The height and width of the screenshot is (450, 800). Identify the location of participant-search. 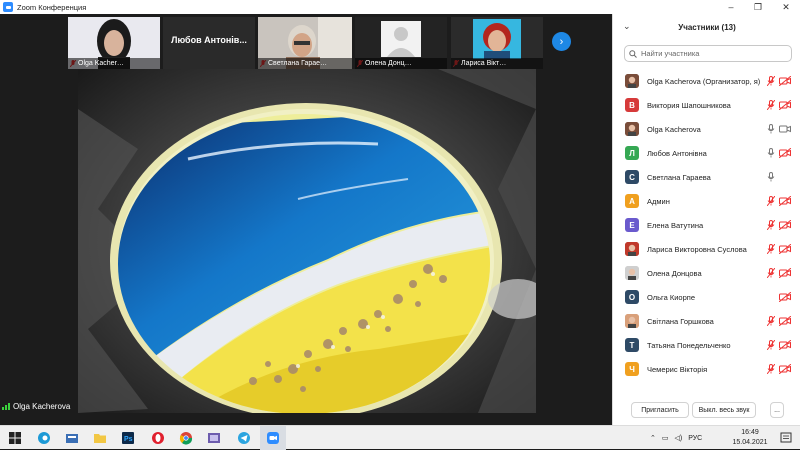
(708, 53).